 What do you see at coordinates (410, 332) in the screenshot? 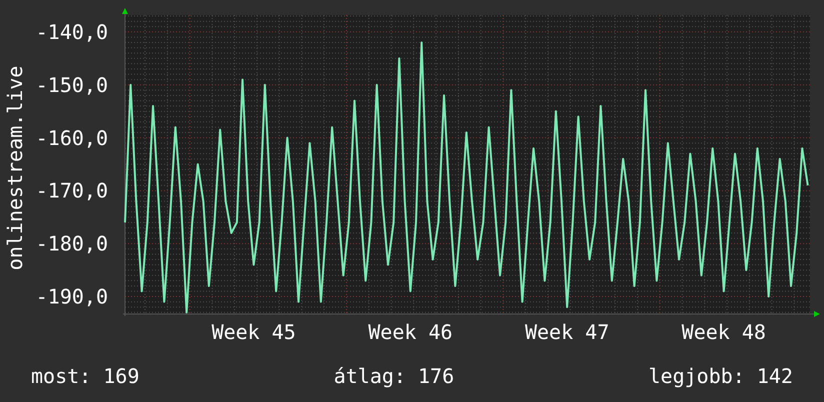
I see `x-tick-label: Week 46` at bounding box center [410, 332].